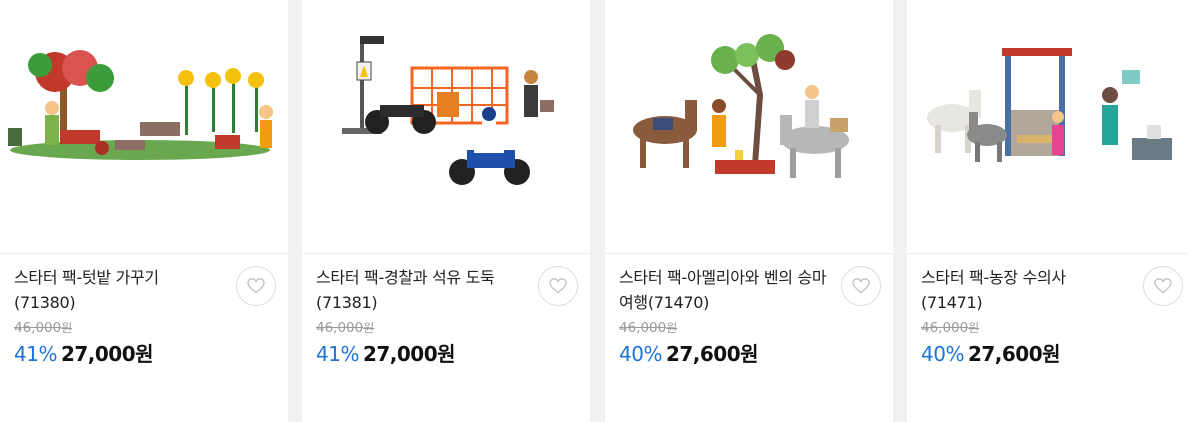 This screenshot has width=1188, height=422. What do you see at coordinates (741, 106) in the screenshot?
I see `horse-riding-playset-image` at bounding box center [741, 106].